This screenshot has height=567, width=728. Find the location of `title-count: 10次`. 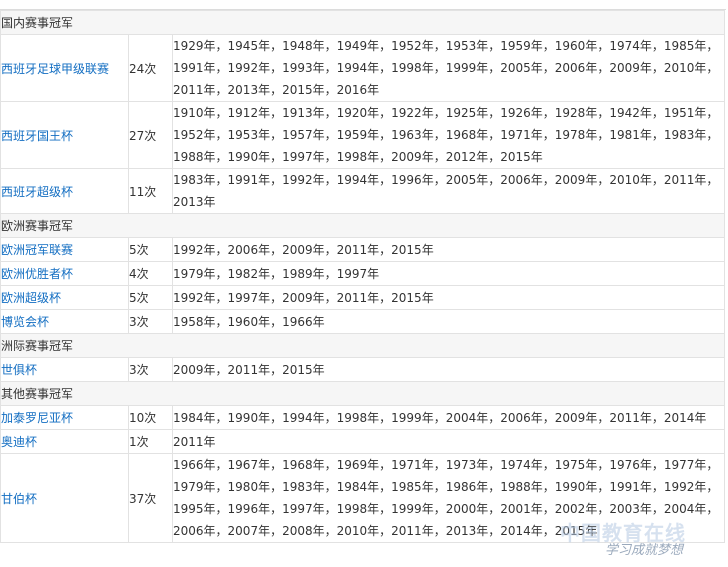

title-count: 10次 is located at coordinates (150, 417).